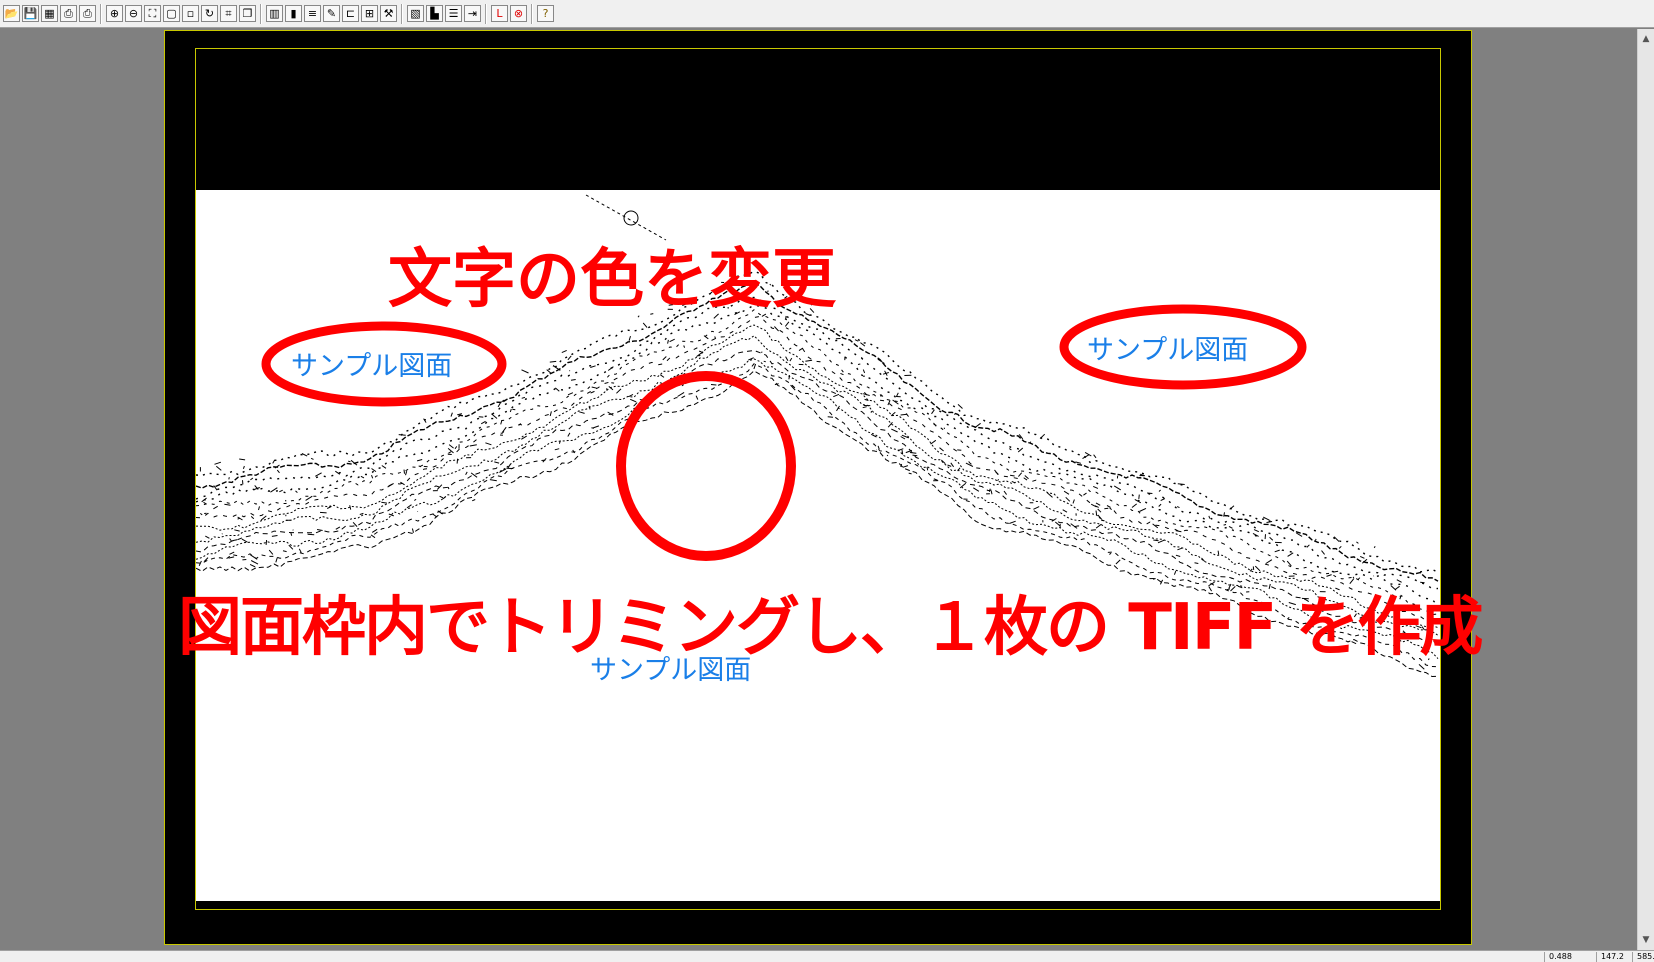 The height and width of the screenshot is (962, 1654). Describe the element at coordinates (1570, 957) in the screenshot. I see `status-scale: 0.488` at that location.